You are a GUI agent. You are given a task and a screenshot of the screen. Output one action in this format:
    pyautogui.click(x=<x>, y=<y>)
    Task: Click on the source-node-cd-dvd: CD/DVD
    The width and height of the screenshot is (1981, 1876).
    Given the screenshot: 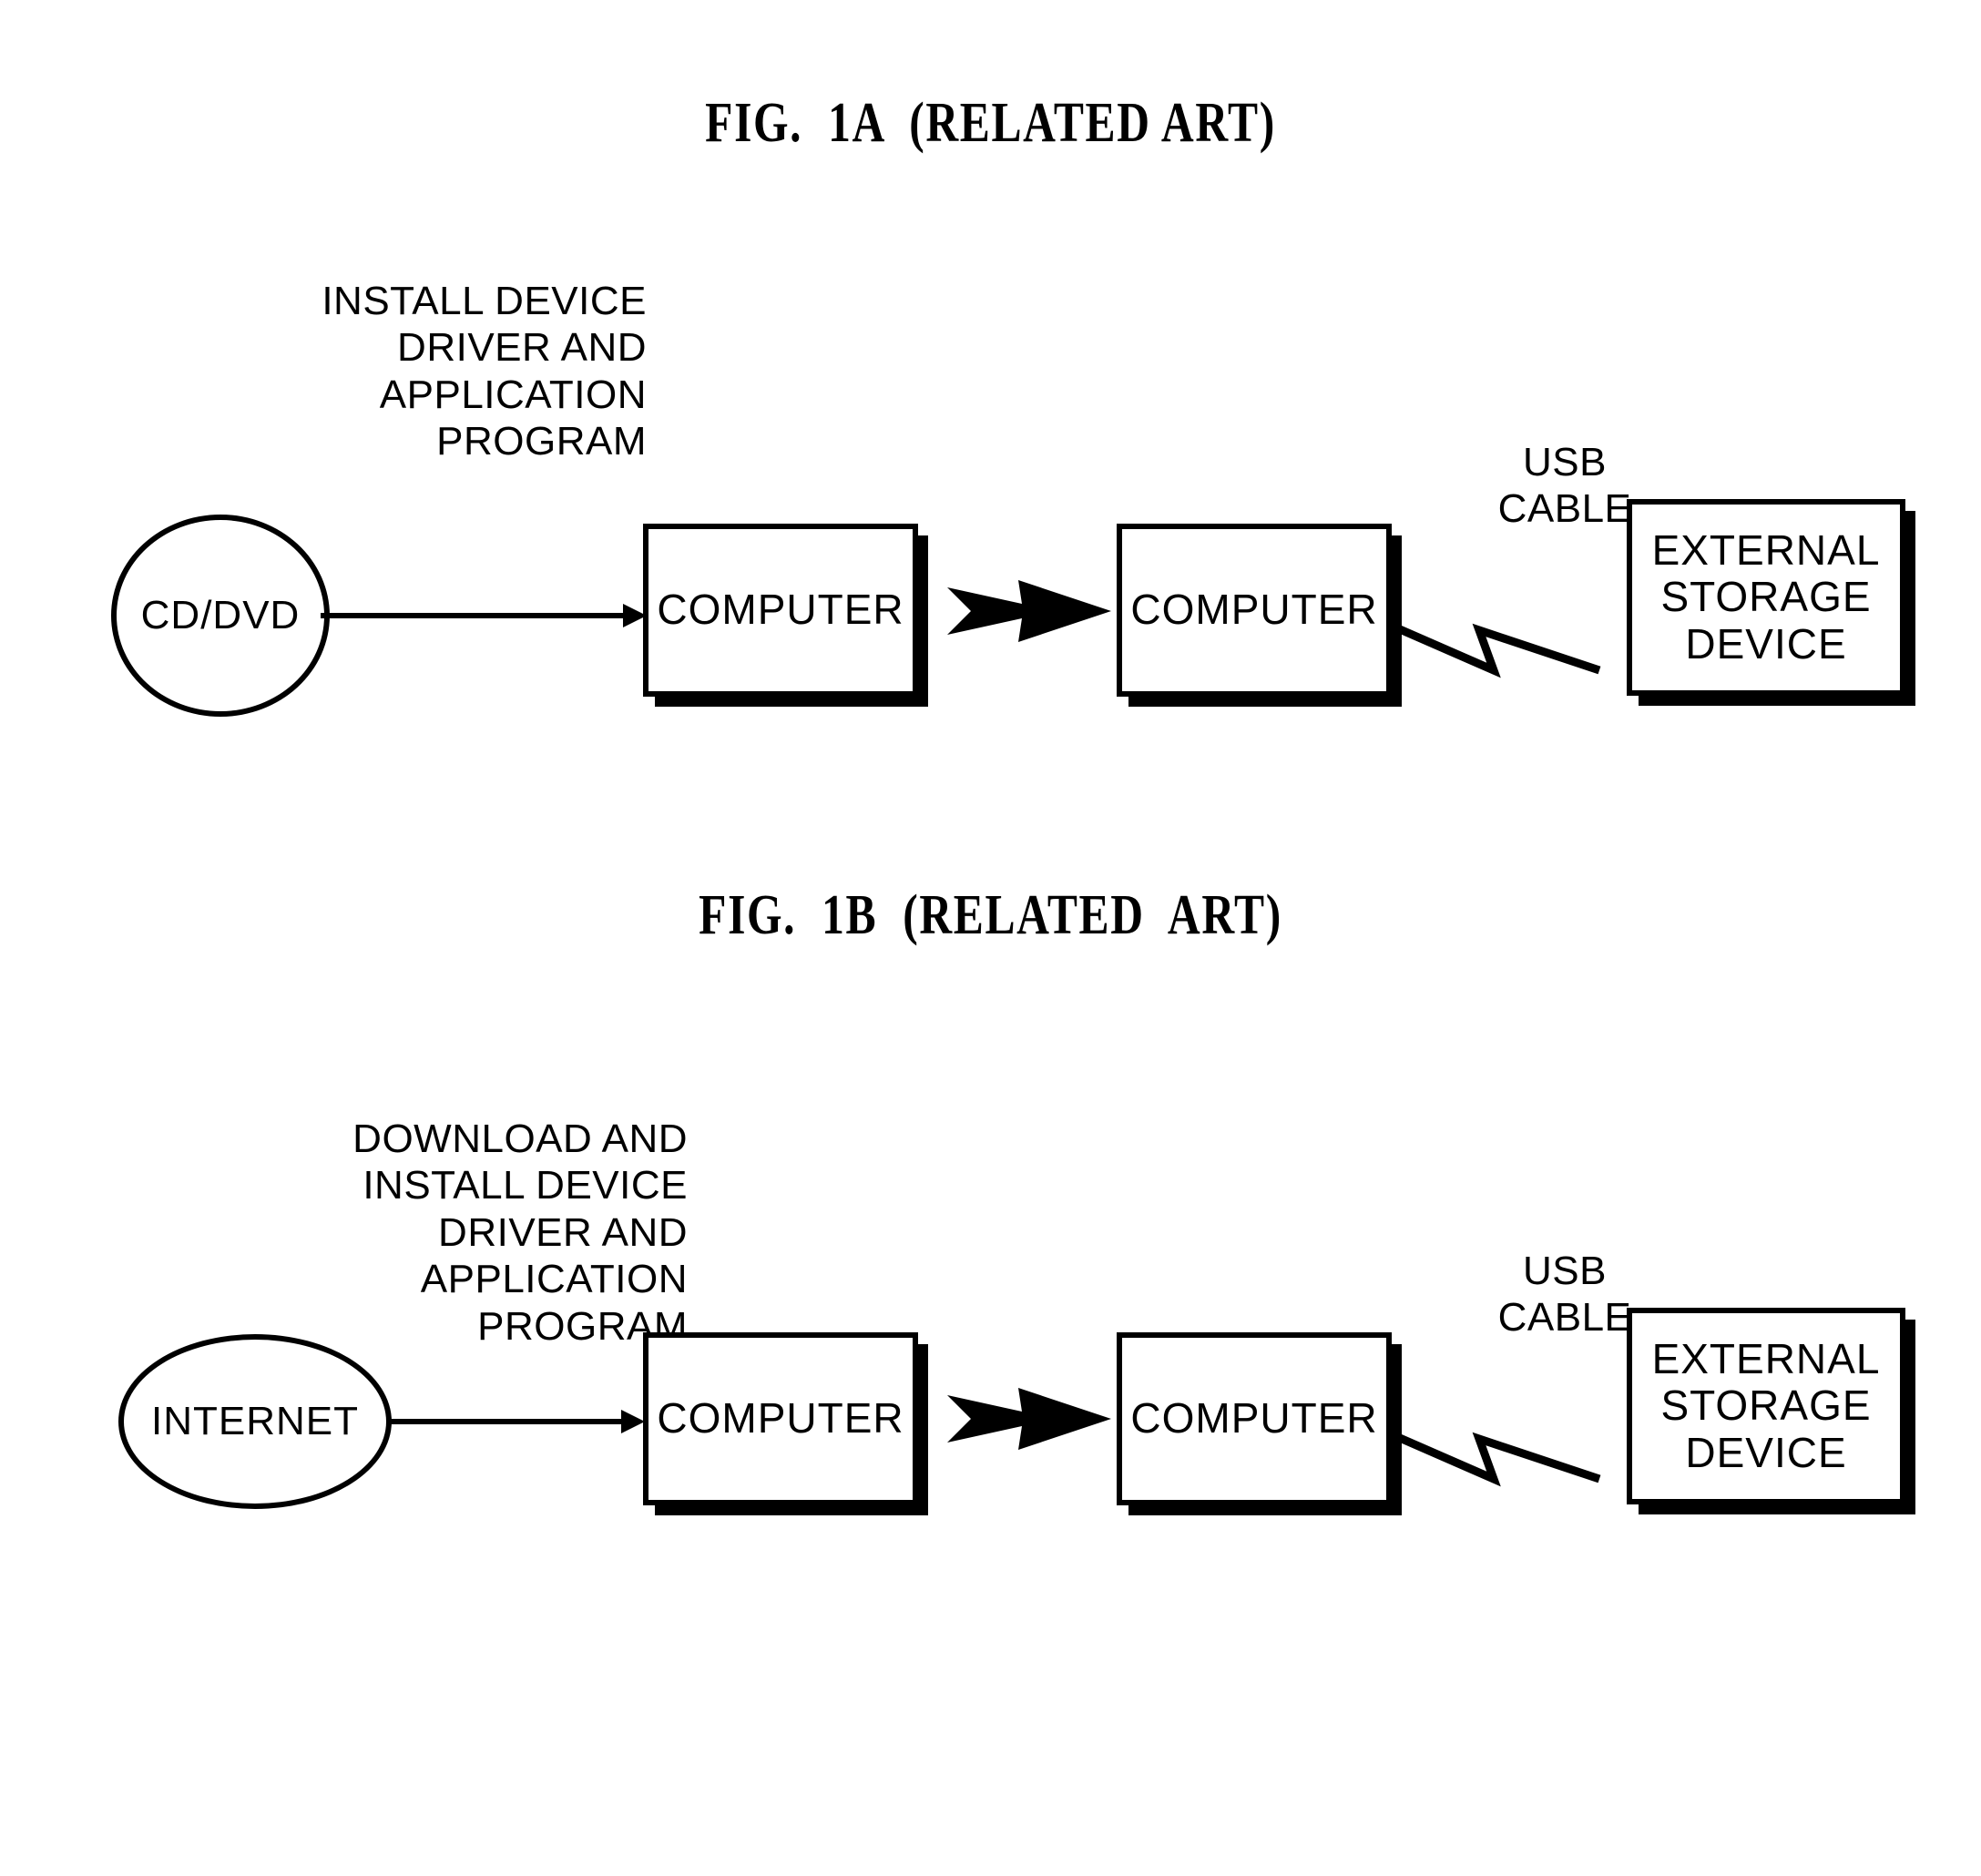 What is the action you would take?
    pyautogui.click(x=220, y=616)
    